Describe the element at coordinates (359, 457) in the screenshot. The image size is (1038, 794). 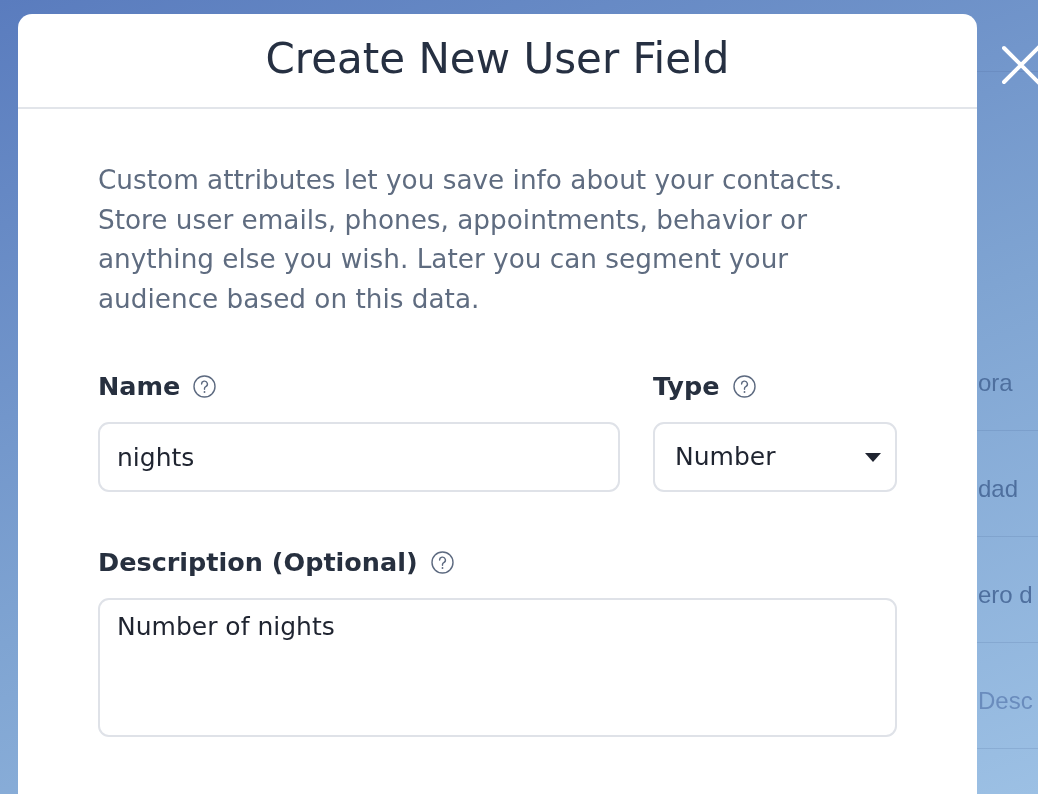
I see `name-input: nights` at that location.